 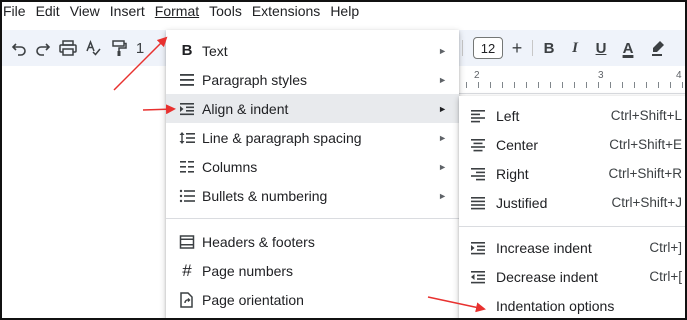 I want to click on menu-item-label: Decrease indent, so click(x=547, y=276).